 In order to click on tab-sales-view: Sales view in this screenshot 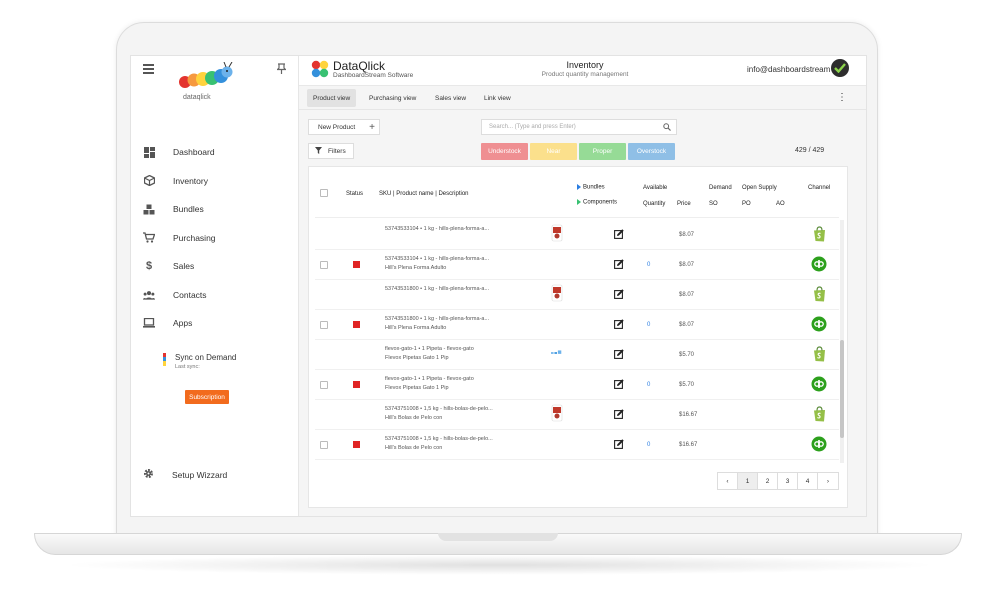, I will do `click(450, 98)`.